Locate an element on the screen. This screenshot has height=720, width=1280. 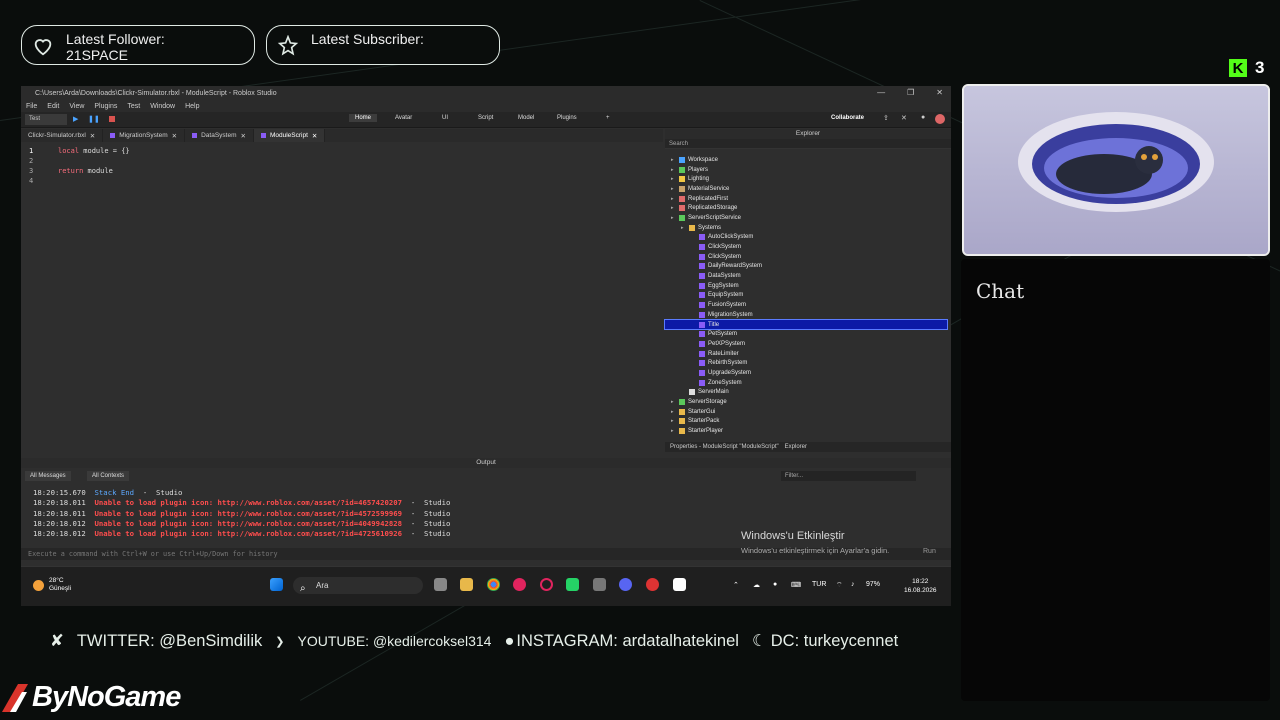
collaborate-button: Collaborate is located at coordinates (847, 118).